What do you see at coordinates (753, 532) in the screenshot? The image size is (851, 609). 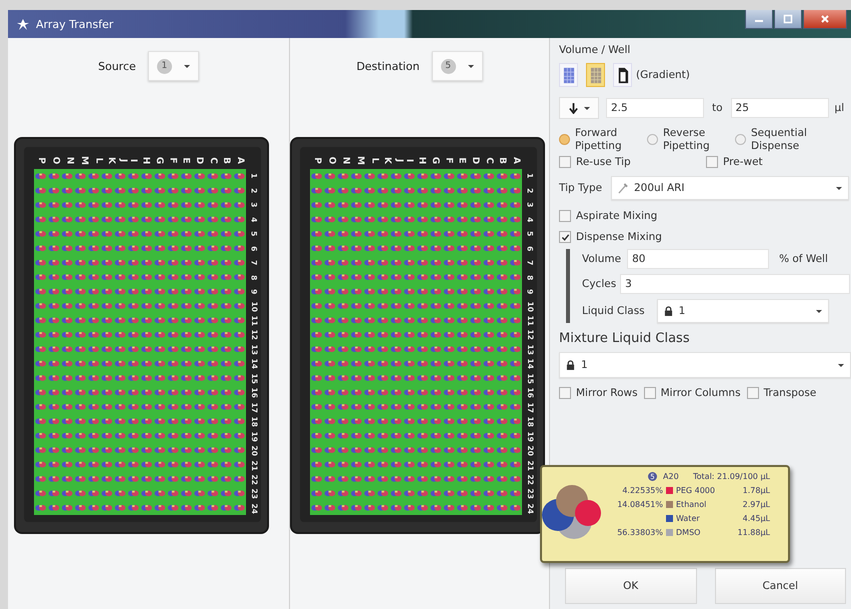 I see `component-volume: 11.88µL` at bounding box center [753, 532].